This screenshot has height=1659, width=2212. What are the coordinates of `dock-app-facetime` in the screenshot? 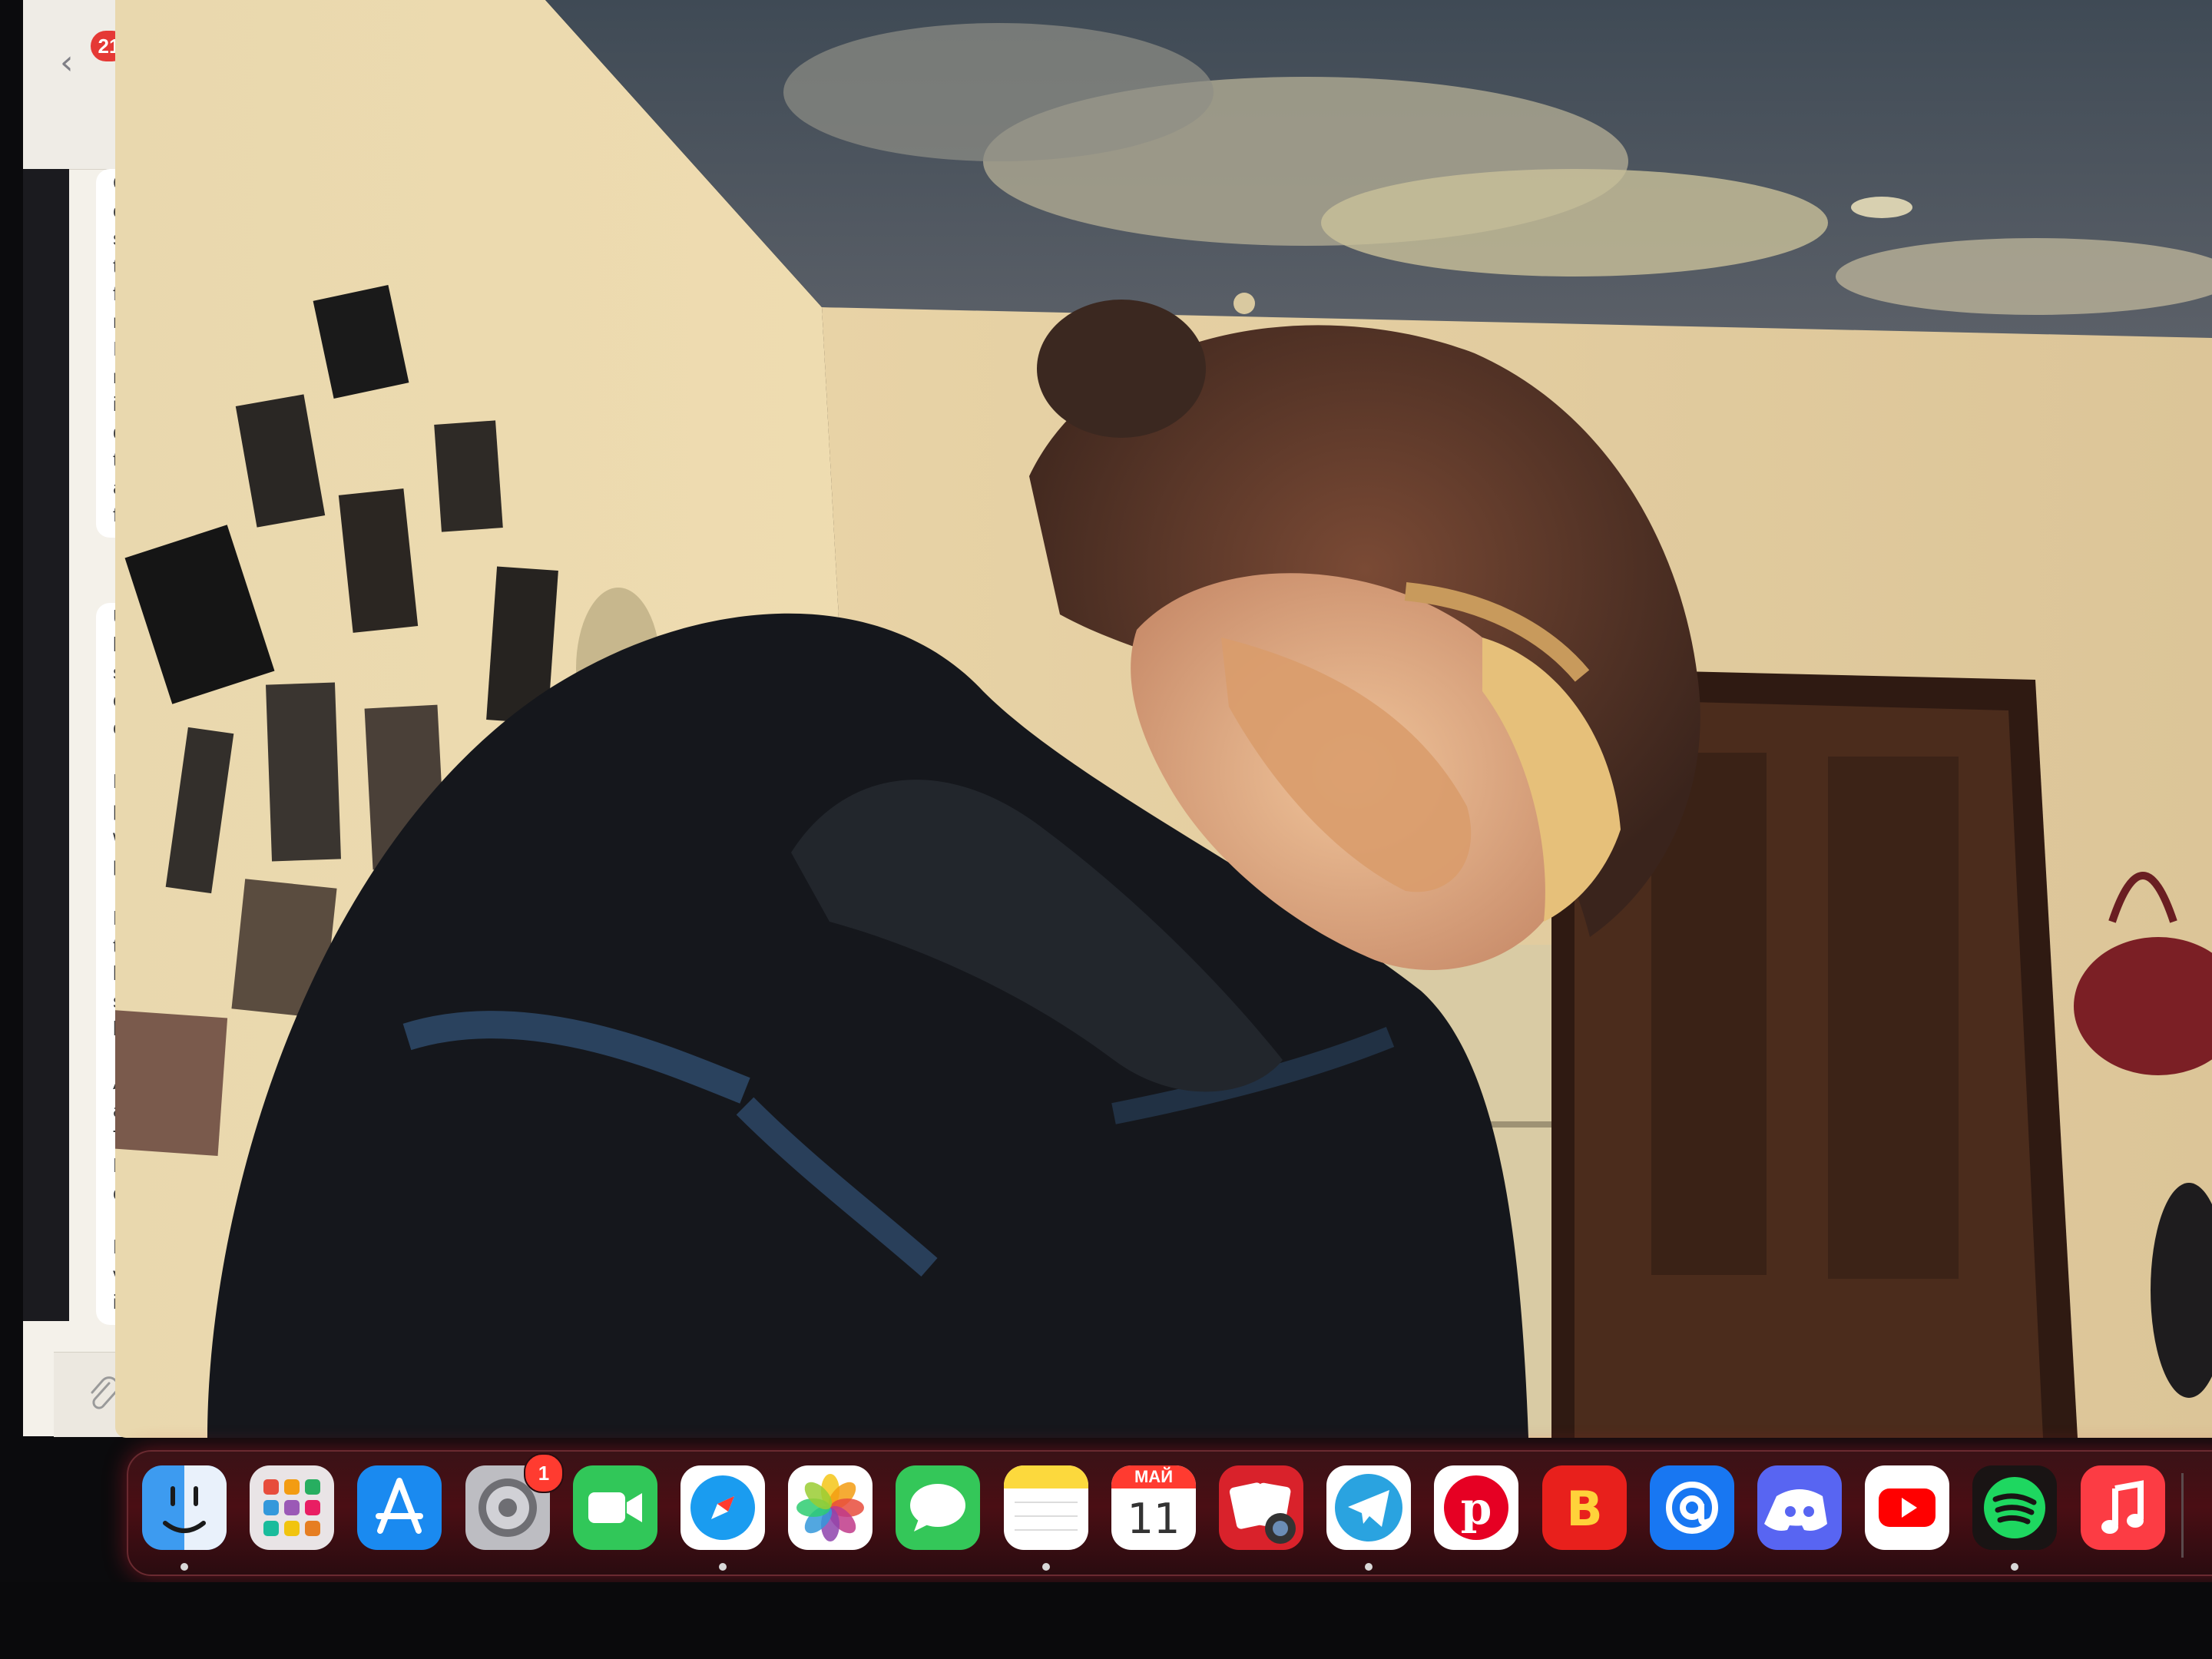 It's located at (615, 1507).